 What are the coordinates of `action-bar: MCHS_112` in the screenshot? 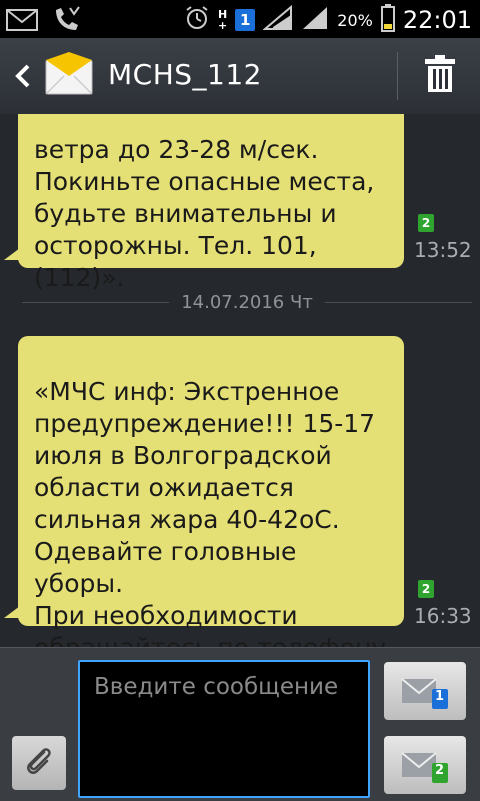 It's located at (240, 76).